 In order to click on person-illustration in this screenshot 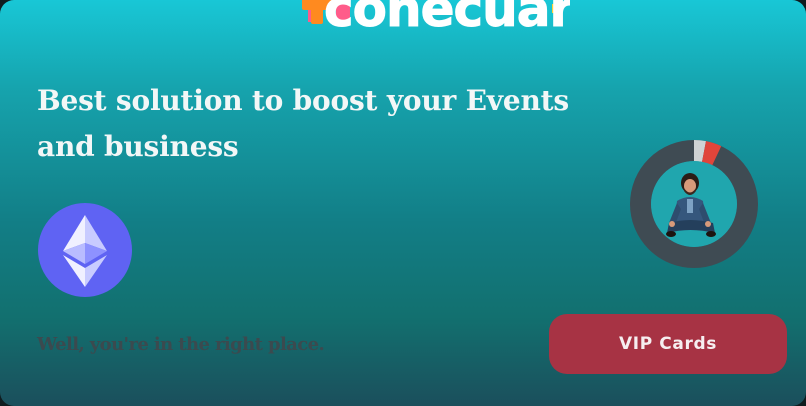, I will do `click(694, 204)`.